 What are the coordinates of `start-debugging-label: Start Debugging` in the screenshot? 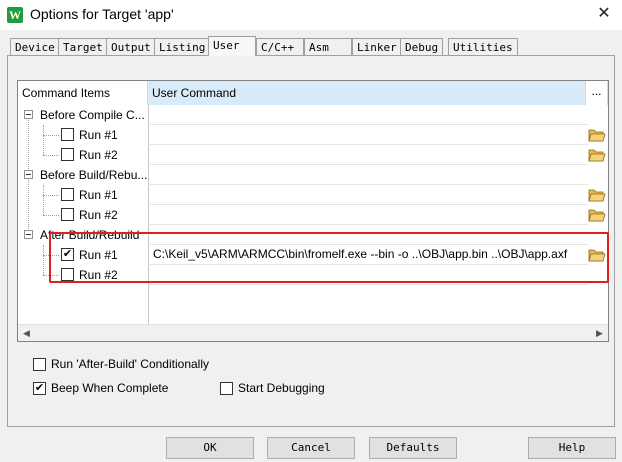 It's located at (281, 388).